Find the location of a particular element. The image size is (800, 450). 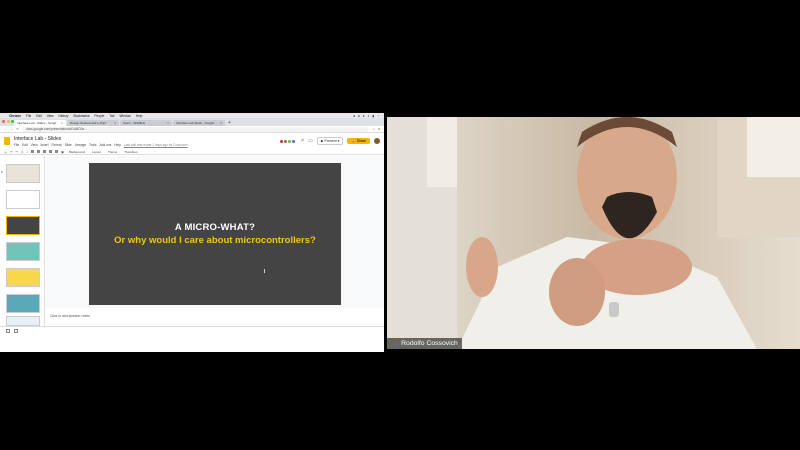

background-button: Background is located at coordinates (77, 152).